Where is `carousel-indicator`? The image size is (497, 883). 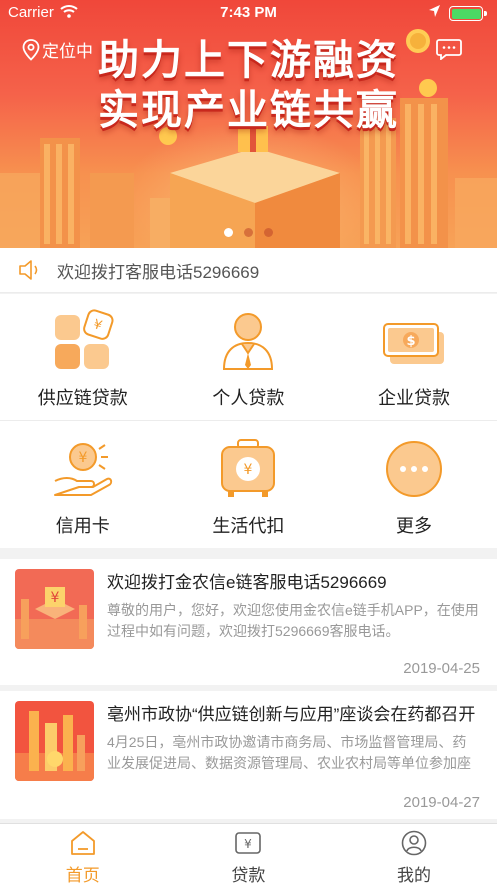
carousel-indicator is located at coordinates (248, 232).